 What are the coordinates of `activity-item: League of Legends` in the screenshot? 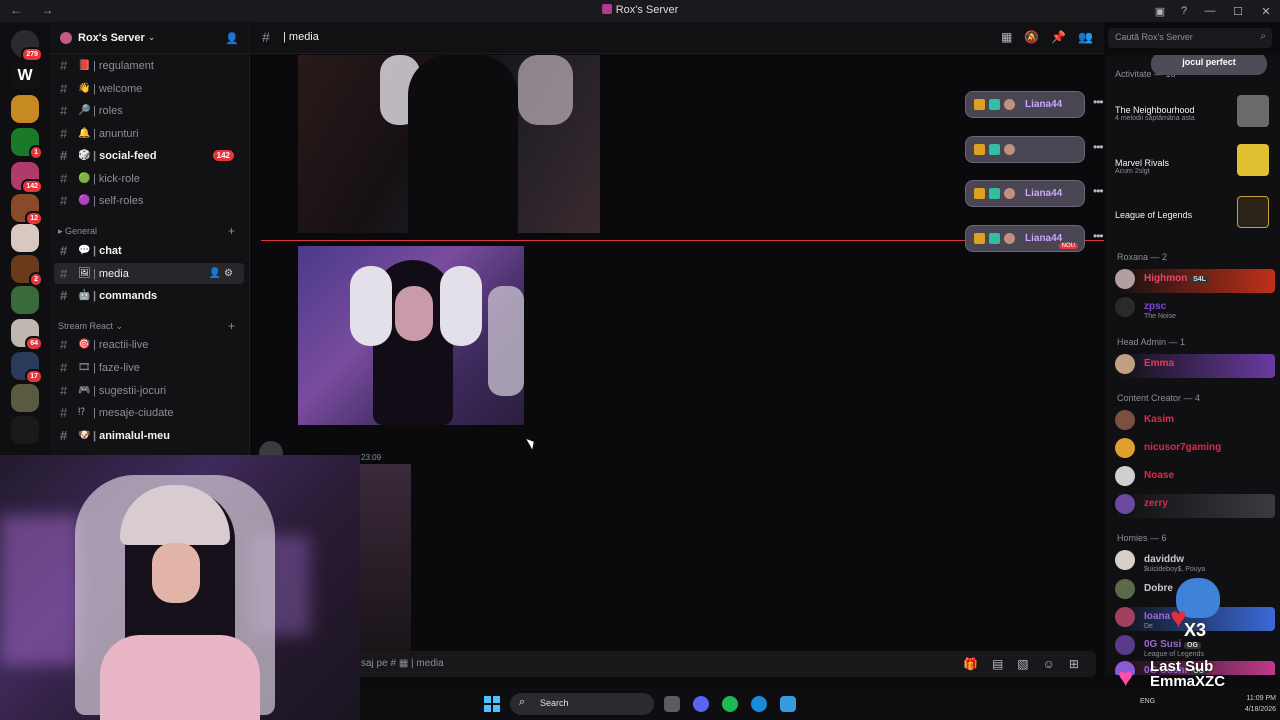 It's located at (1192, 212).